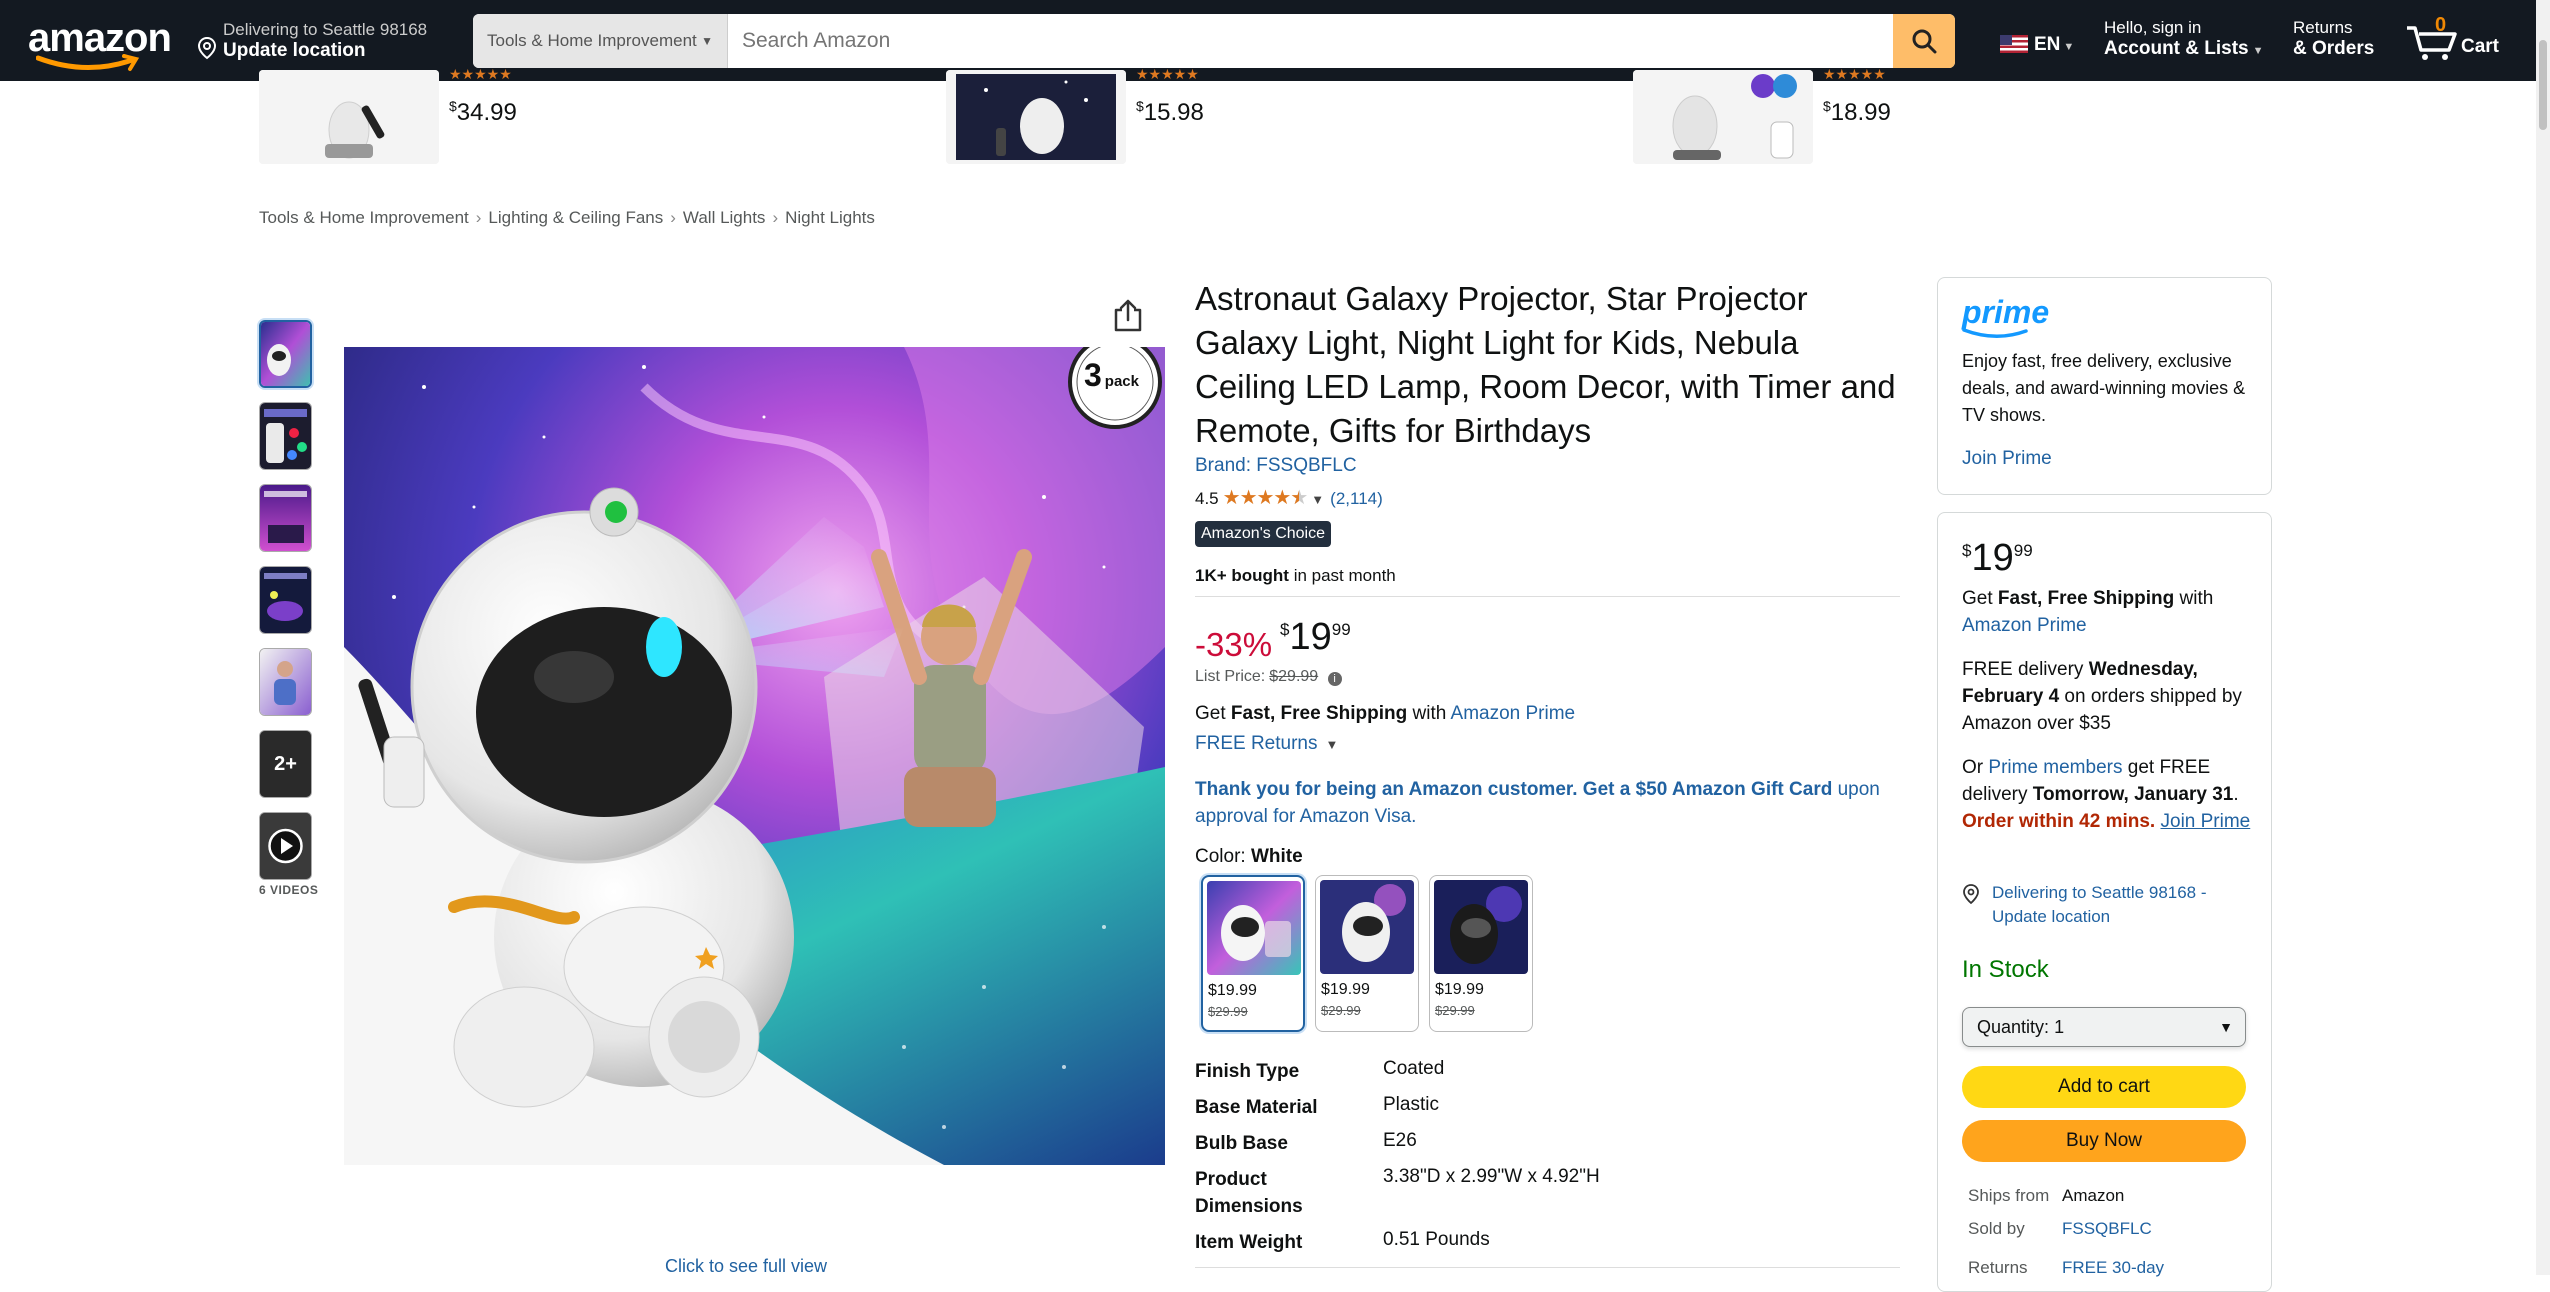  Describe the element at coordinates (1294, 676) in the screenshot. I see `list-price-value: $29.99` at that location.